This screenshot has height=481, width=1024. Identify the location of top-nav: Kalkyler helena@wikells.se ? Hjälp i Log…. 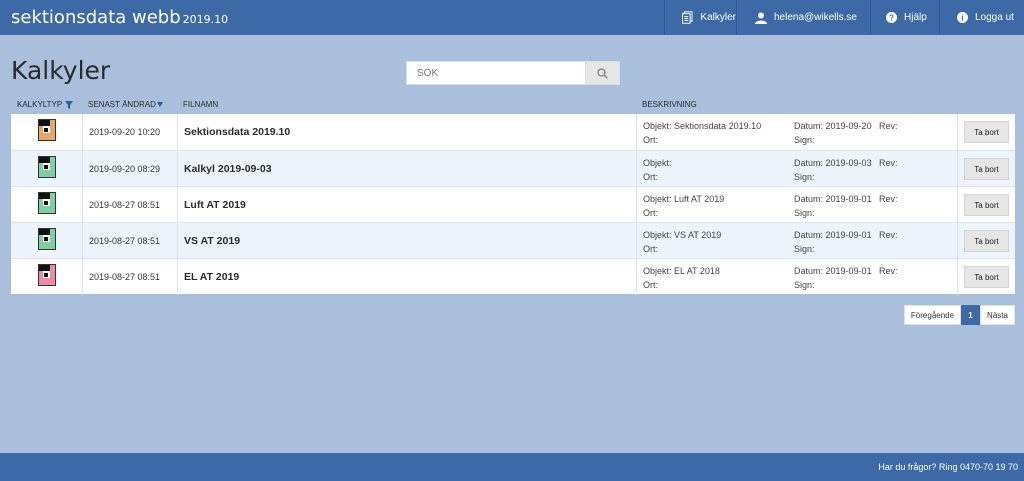
(844, 17).